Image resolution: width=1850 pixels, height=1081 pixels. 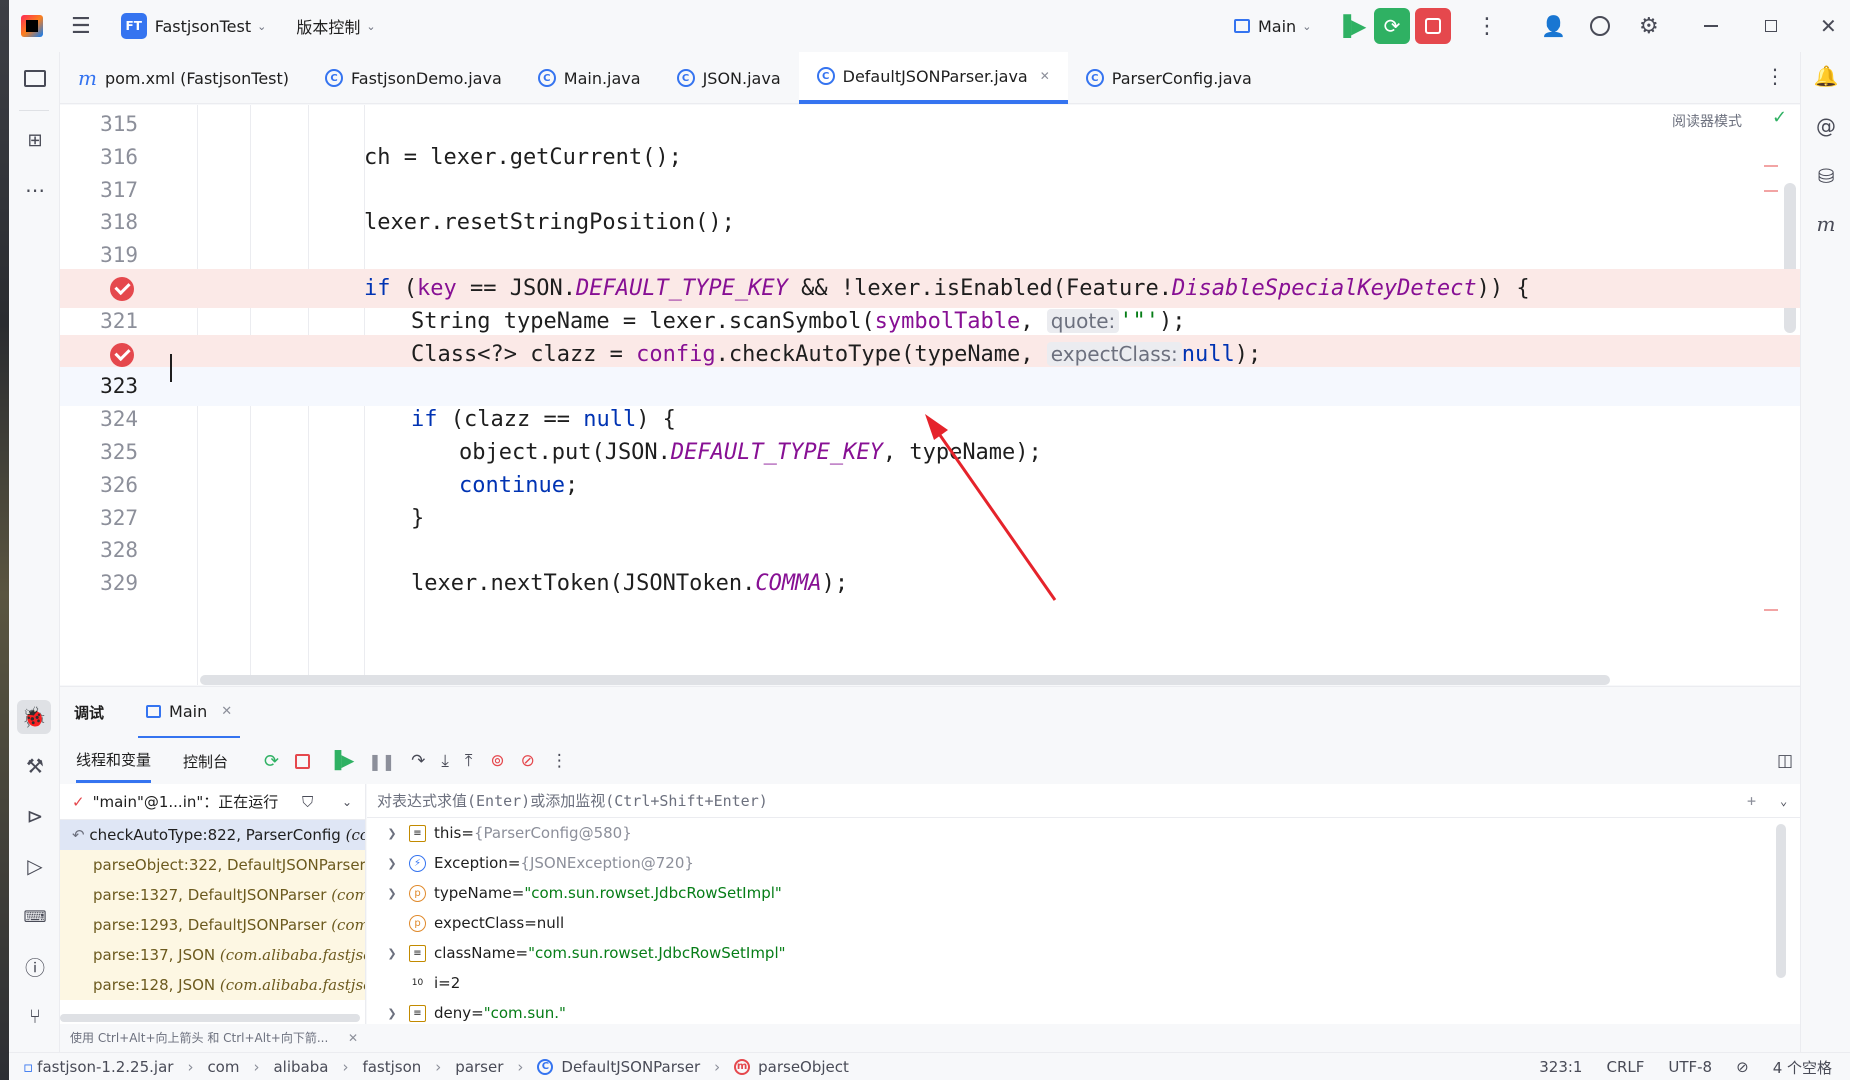 I want to click on restore-icon, so click(x=1771, y=26).